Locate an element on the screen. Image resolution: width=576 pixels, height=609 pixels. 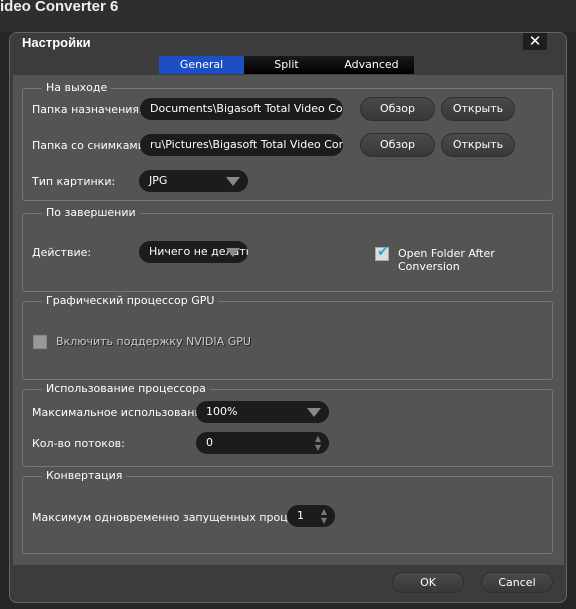
max-usage-value: 100% is located at coordinates (222, 411).